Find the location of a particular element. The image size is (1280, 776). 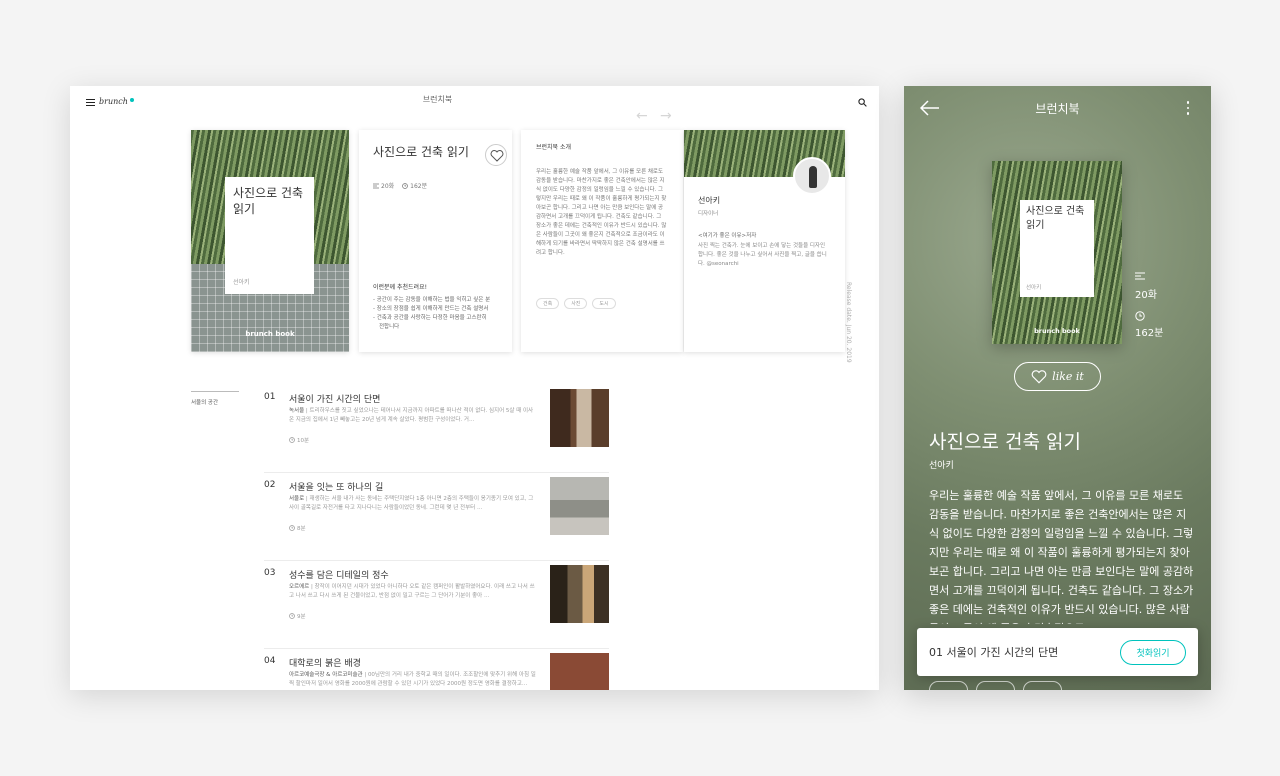

prev-arrow-icon: ← is located at coordinates (642, 116).